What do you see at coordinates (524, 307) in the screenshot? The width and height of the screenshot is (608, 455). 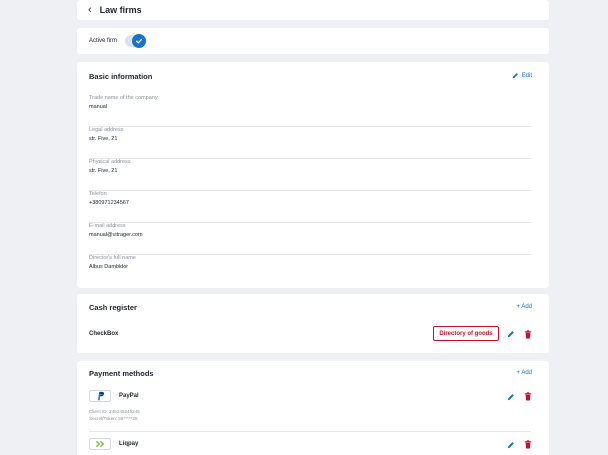 I see `add-cash-register-button: + Add` at bounding box center [524, 307].